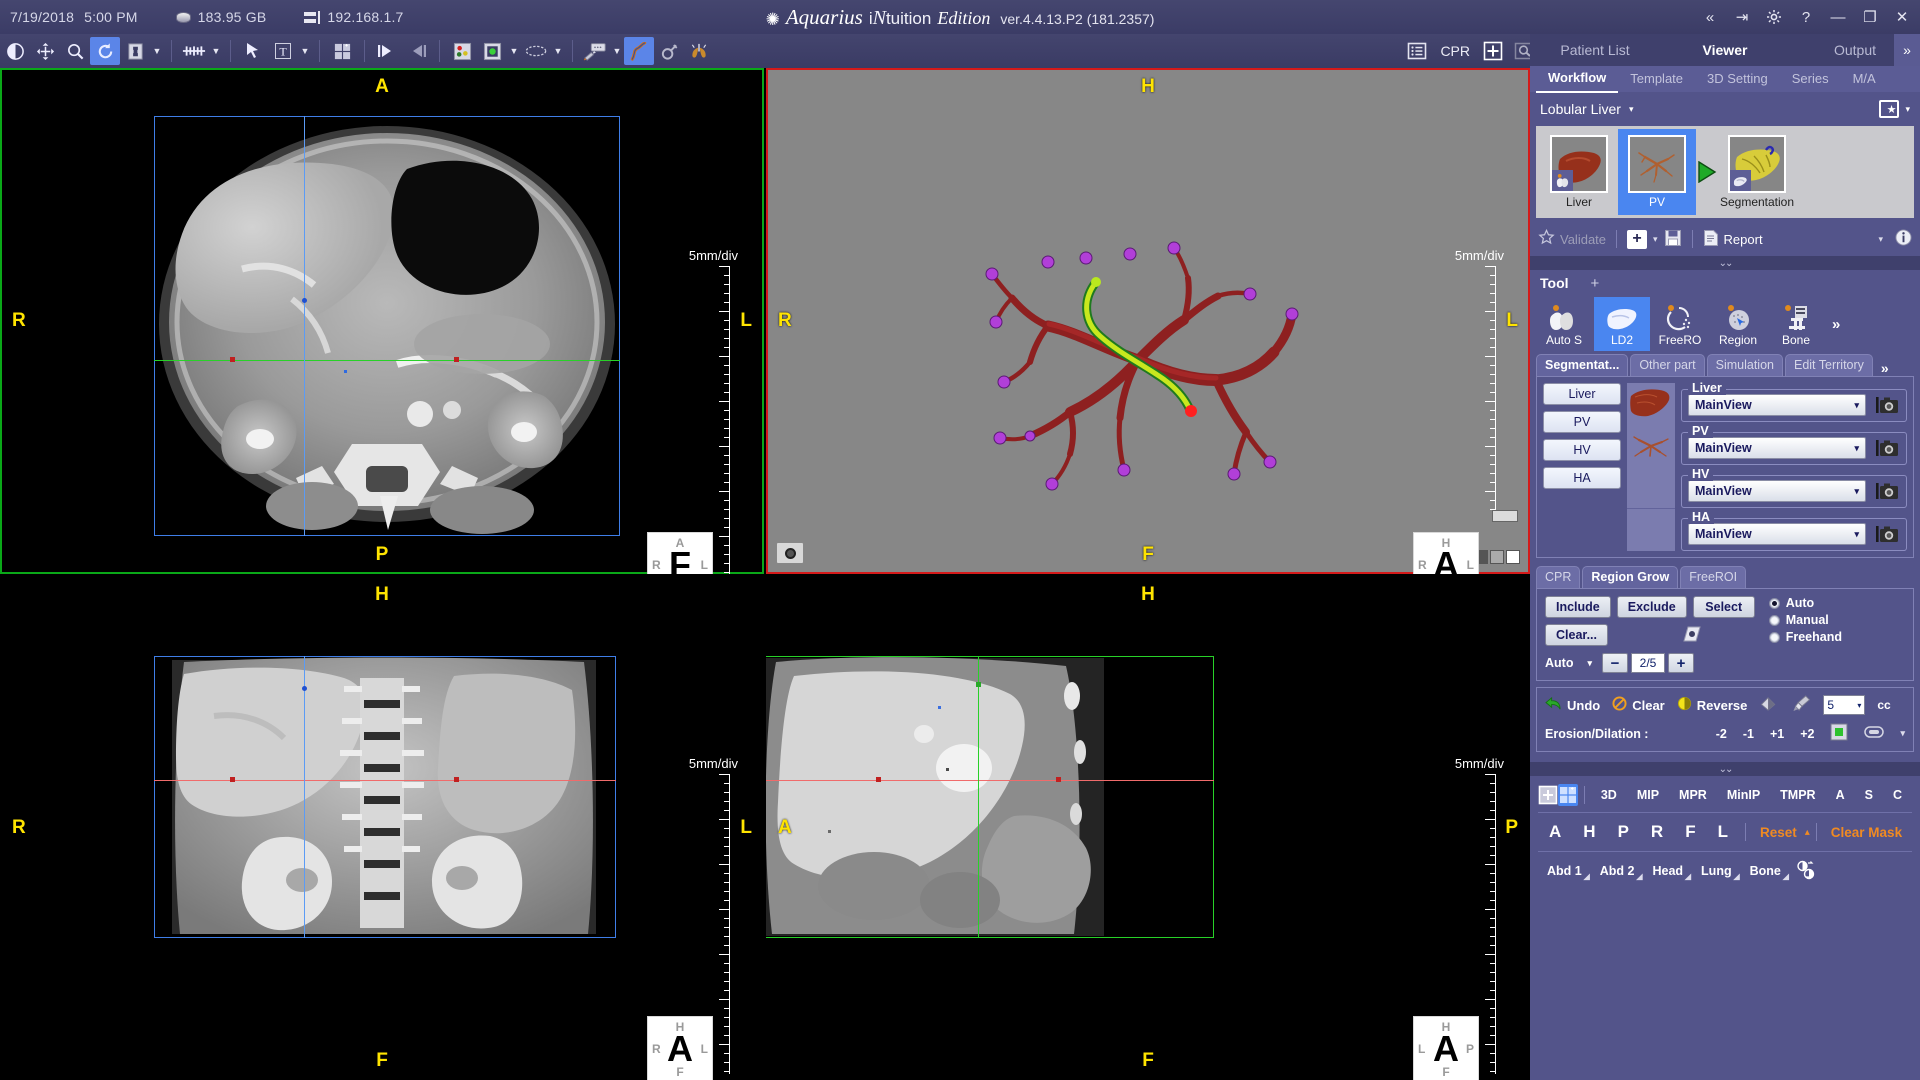  What do you see at coordinates (283, 51) in the screenshot?
I see `text-annotation-icon: T` at bounding box center [283, 51].